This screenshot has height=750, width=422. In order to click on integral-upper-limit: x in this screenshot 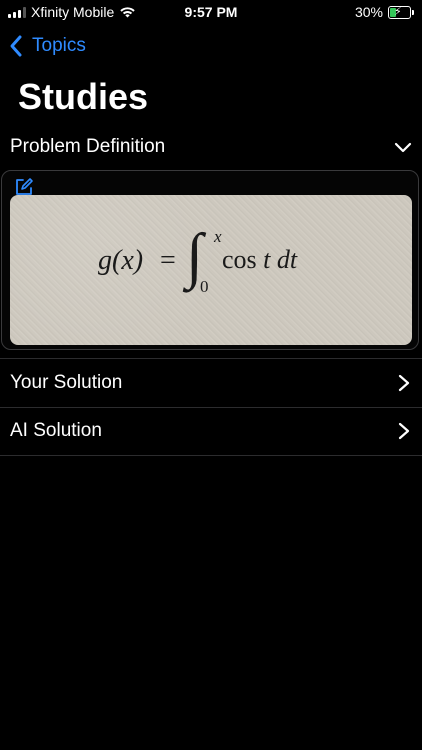, I will do `click(218, 236)`.